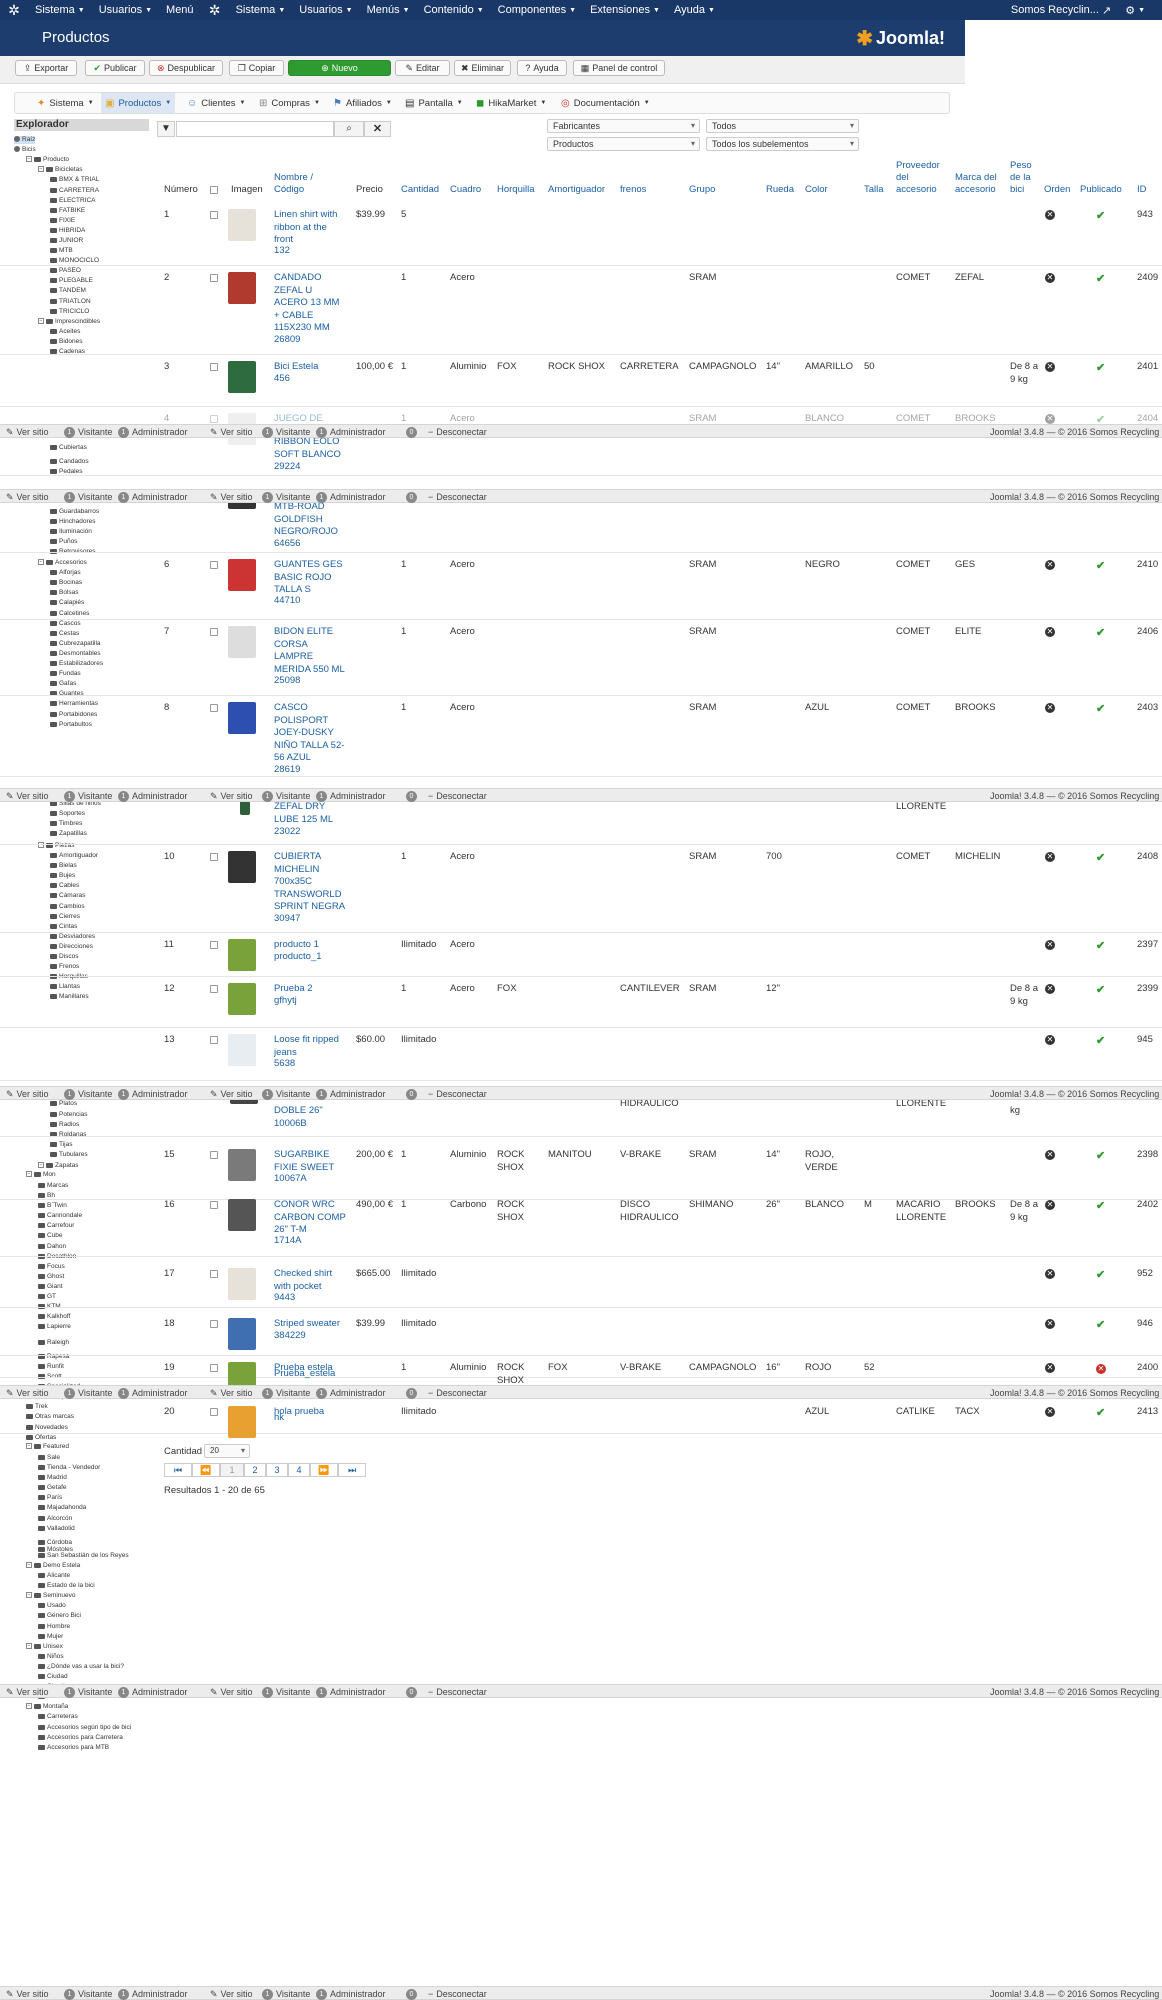 The image size is (1162, 2000). Describe the element at coordinates (153, 1393) in the screenshot. I see `admins-count: 1 Administrador` at that location.